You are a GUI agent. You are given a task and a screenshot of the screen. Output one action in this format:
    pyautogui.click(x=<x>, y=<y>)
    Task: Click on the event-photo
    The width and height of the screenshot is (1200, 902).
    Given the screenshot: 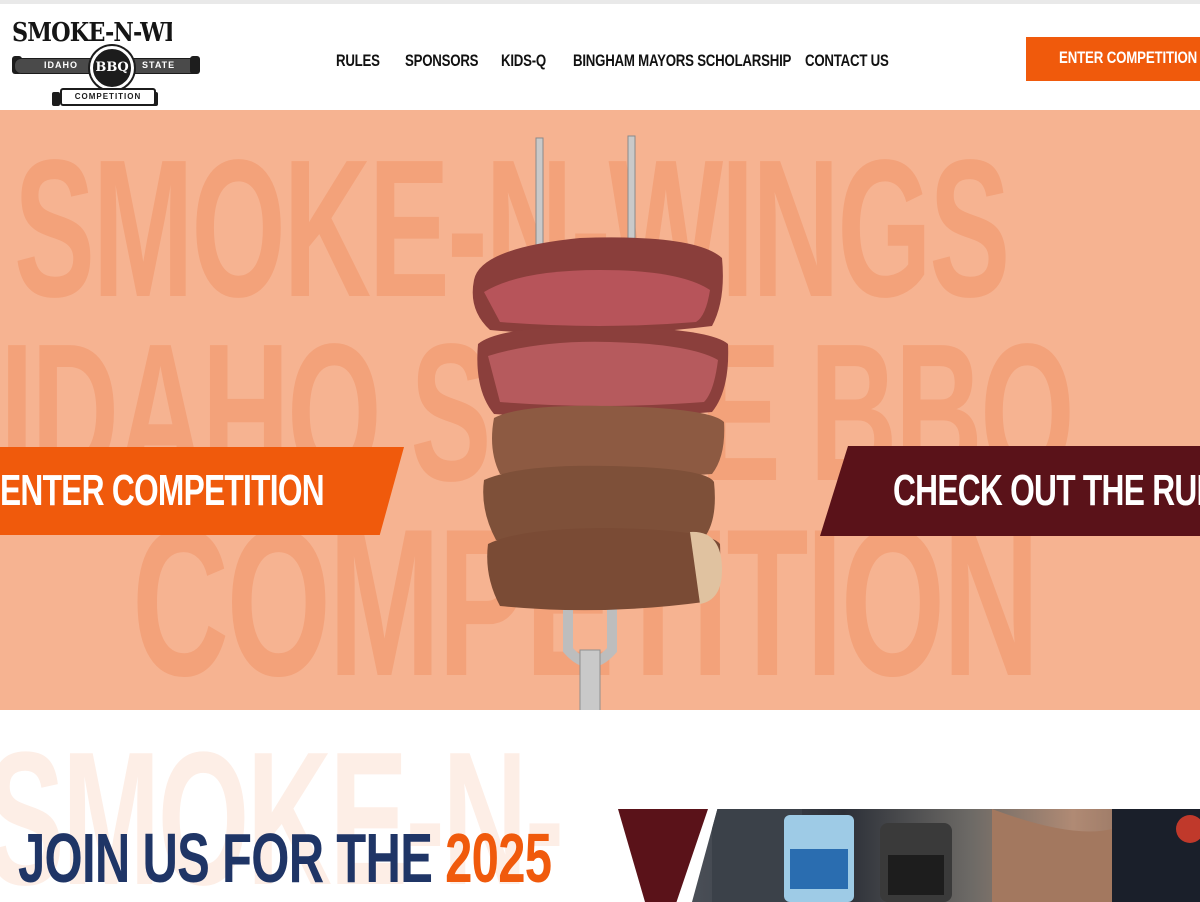 What is the action you would take?
    pyautogui.click(x=946, y=855)
    